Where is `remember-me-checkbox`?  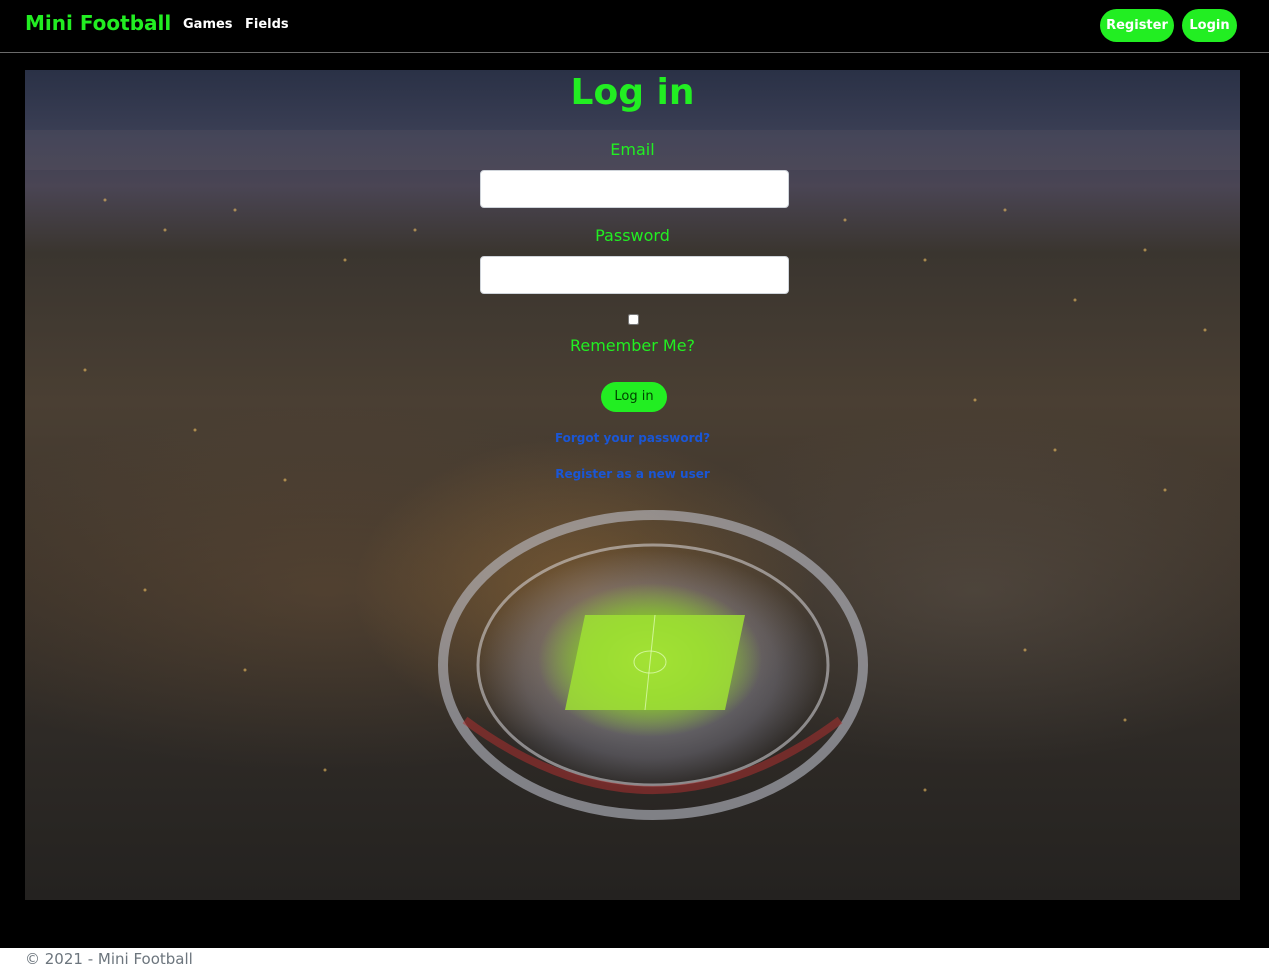
remember-me-checkbox is located at coordinates (633, 319).